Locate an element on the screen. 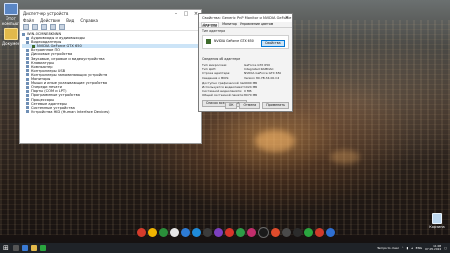 The image size is (450, 253). software-device-icon is located at coordinates (27, 95).